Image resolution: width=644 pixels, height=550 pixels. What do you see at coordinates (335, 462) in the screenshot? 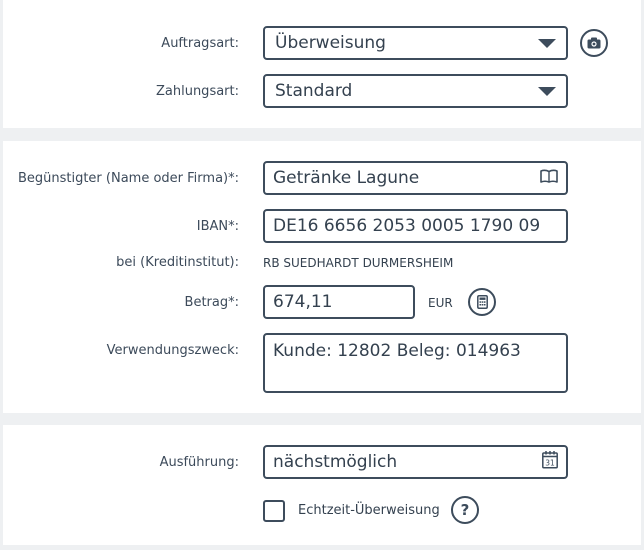
I see `ausfuehrung-value: nächstmöglich` at bounding box center [335, 462].